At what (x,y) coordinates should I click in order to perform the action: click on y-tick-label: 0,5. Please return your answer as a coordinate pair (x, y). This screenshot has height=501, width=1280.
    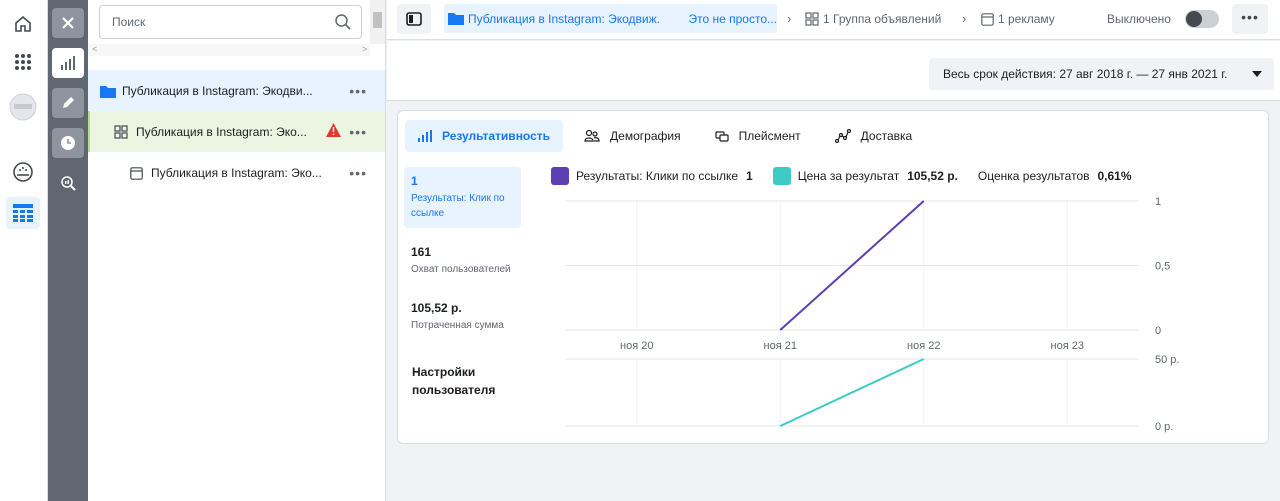
    Looking at the image, I should click on (1162, 267).